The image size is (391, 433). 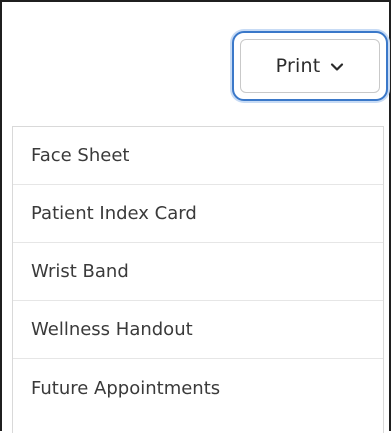 What do you see at coordinates (80, 155) in the screenshot?
I see `menu-item-label: Face Sheet` at bounding box center [80, 155].